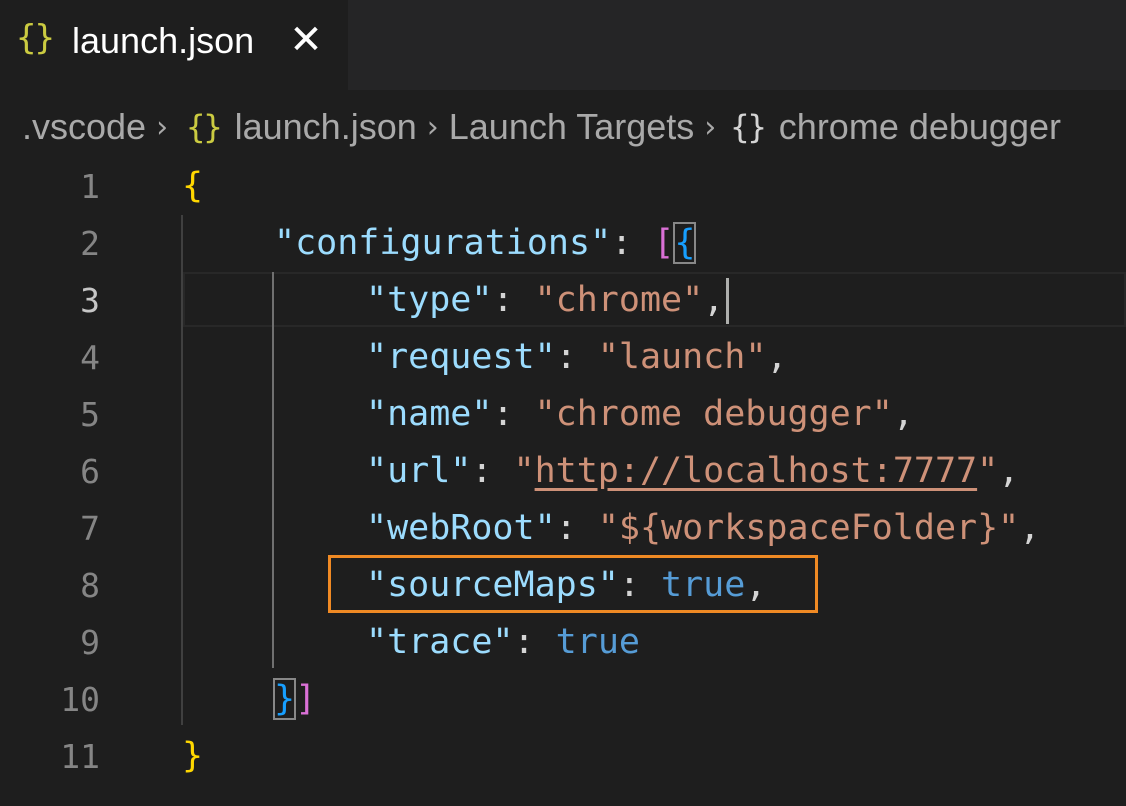 The width and height of the screenshot is (1126, 806). I want to click on url-link: http://localhost:7777, so click(756, 471).